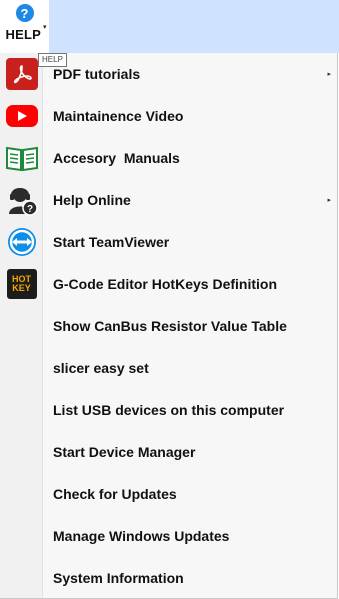 Image resolution: width=339 pixels, height=599 pixels. Describe the element at coordinates (165, 284) in the screenshot. I see `menu-item-label: G-Code Editor HotKeys Definition` at that location.